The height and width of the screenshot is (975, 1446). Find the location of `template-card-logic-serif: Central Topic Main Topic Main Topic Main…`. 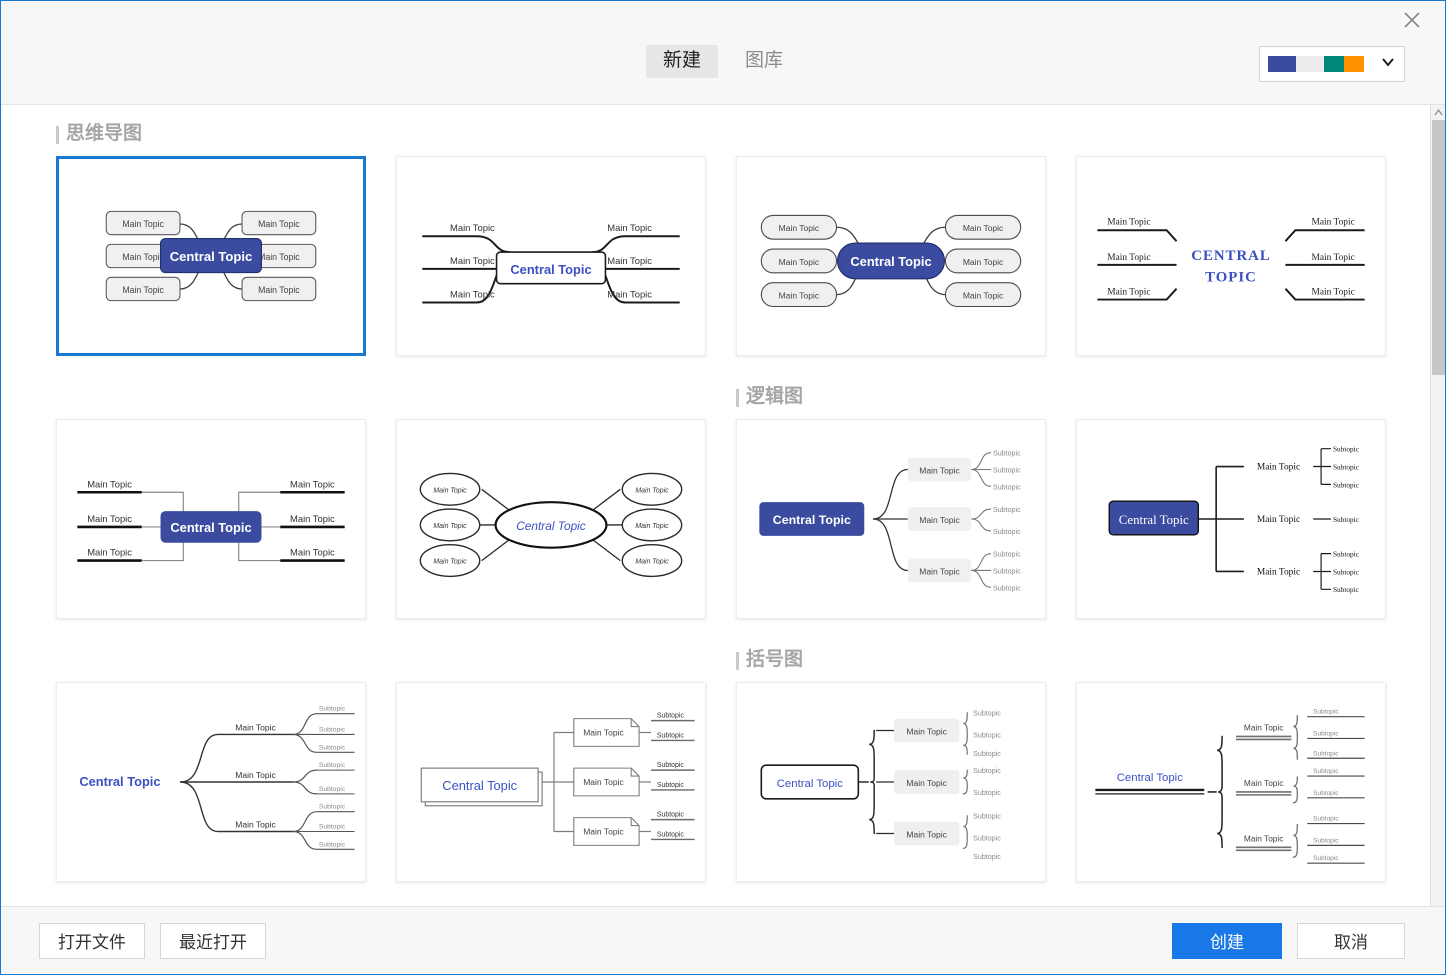

template-card-logic-serif: Central Topic Main Topic Main Topic Main… is located at coordinates (1231, 519).